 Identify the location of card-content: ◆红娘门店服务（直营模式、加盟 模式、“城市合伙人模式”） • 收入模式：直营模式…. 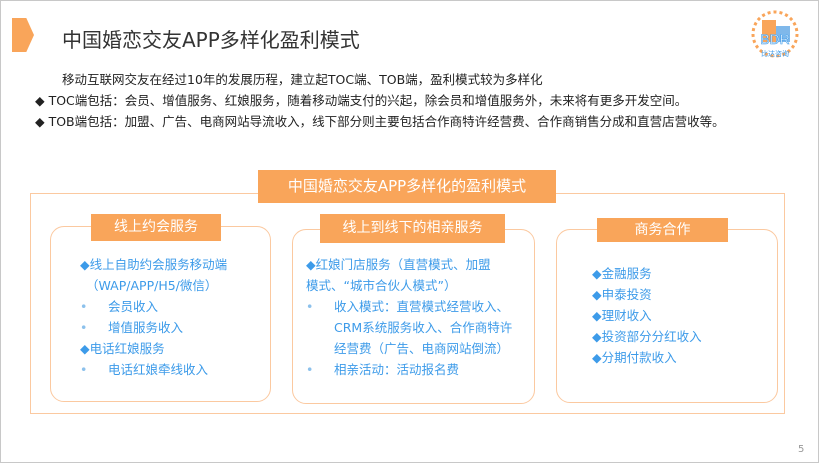
(409, 317).